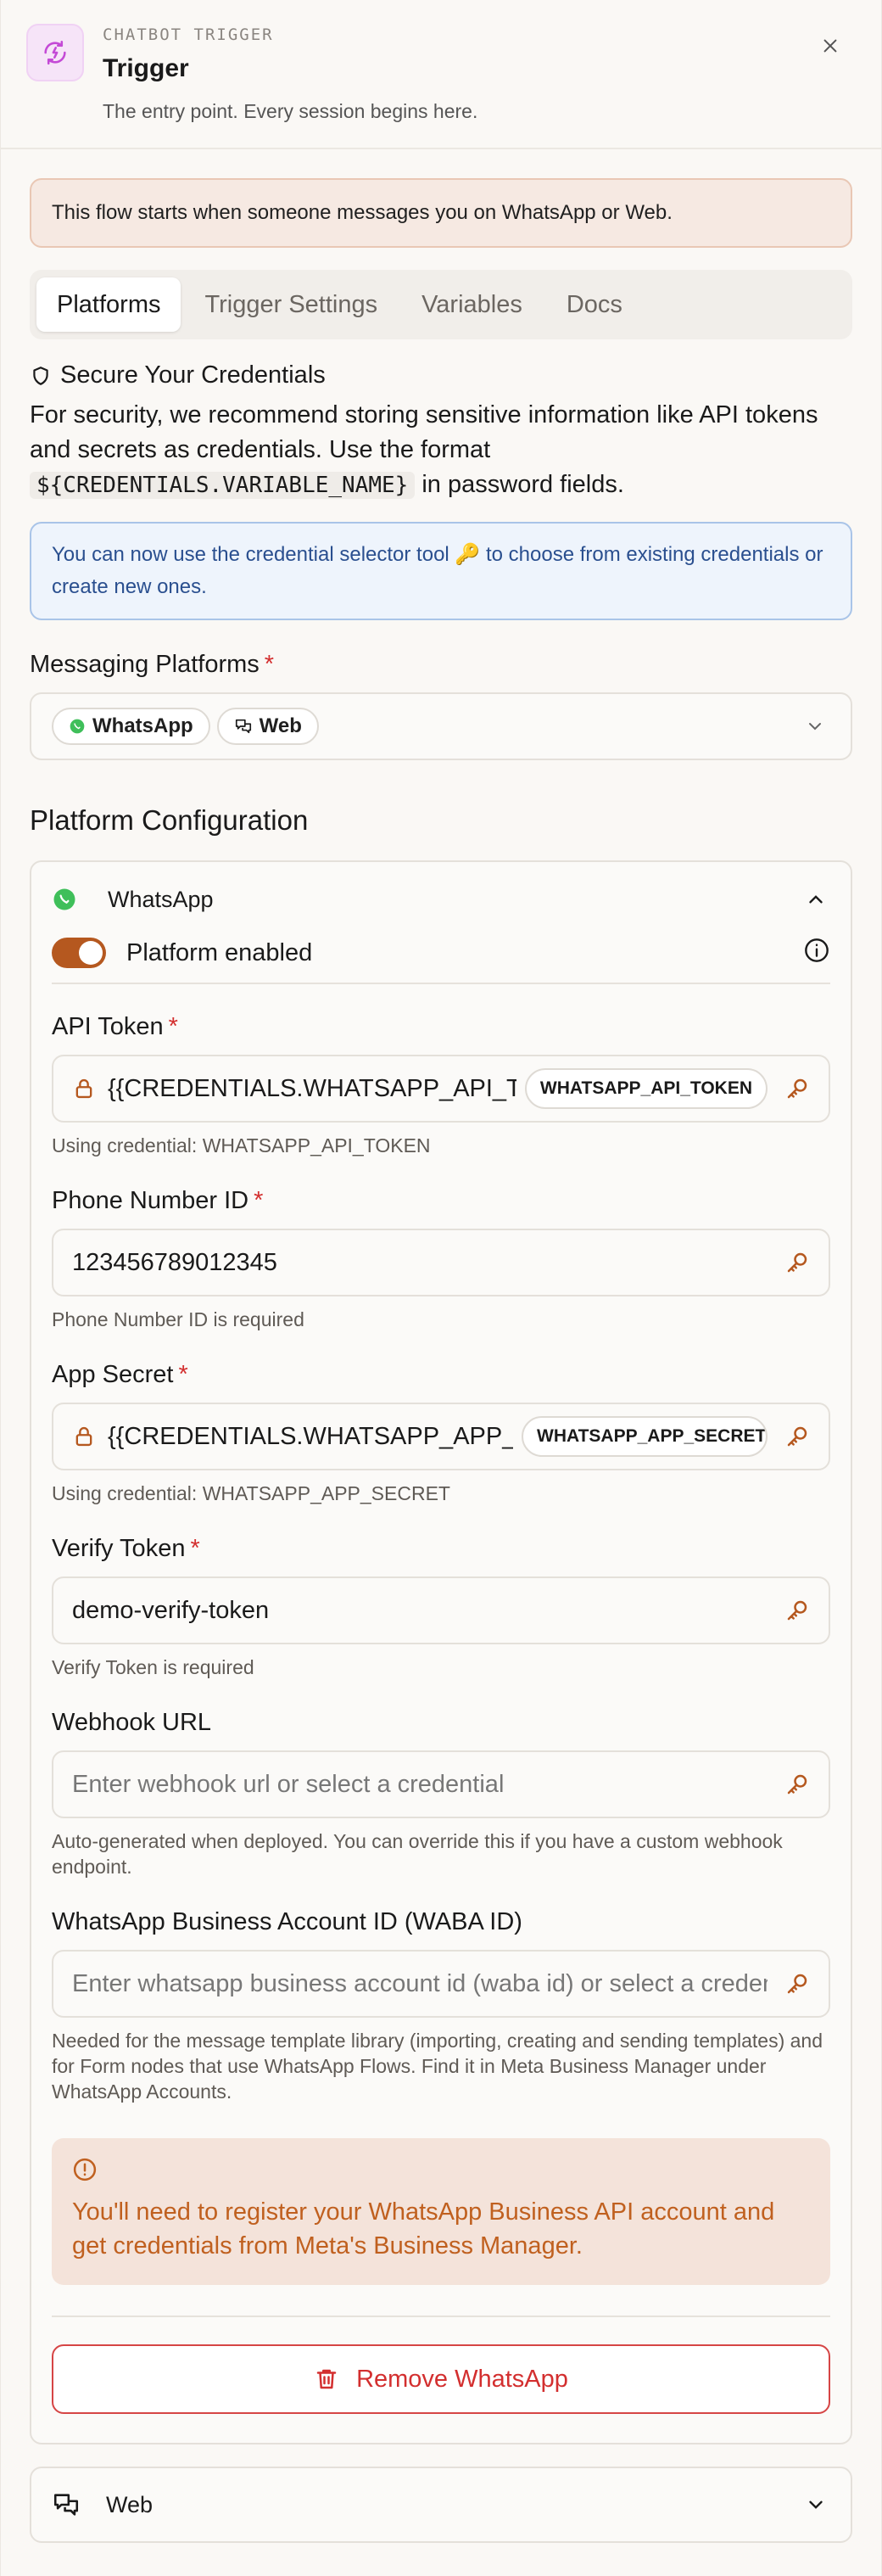 The height and width of the screenshot is (2576, 882). I want to click on verify-token-input, so click(420, 1610).